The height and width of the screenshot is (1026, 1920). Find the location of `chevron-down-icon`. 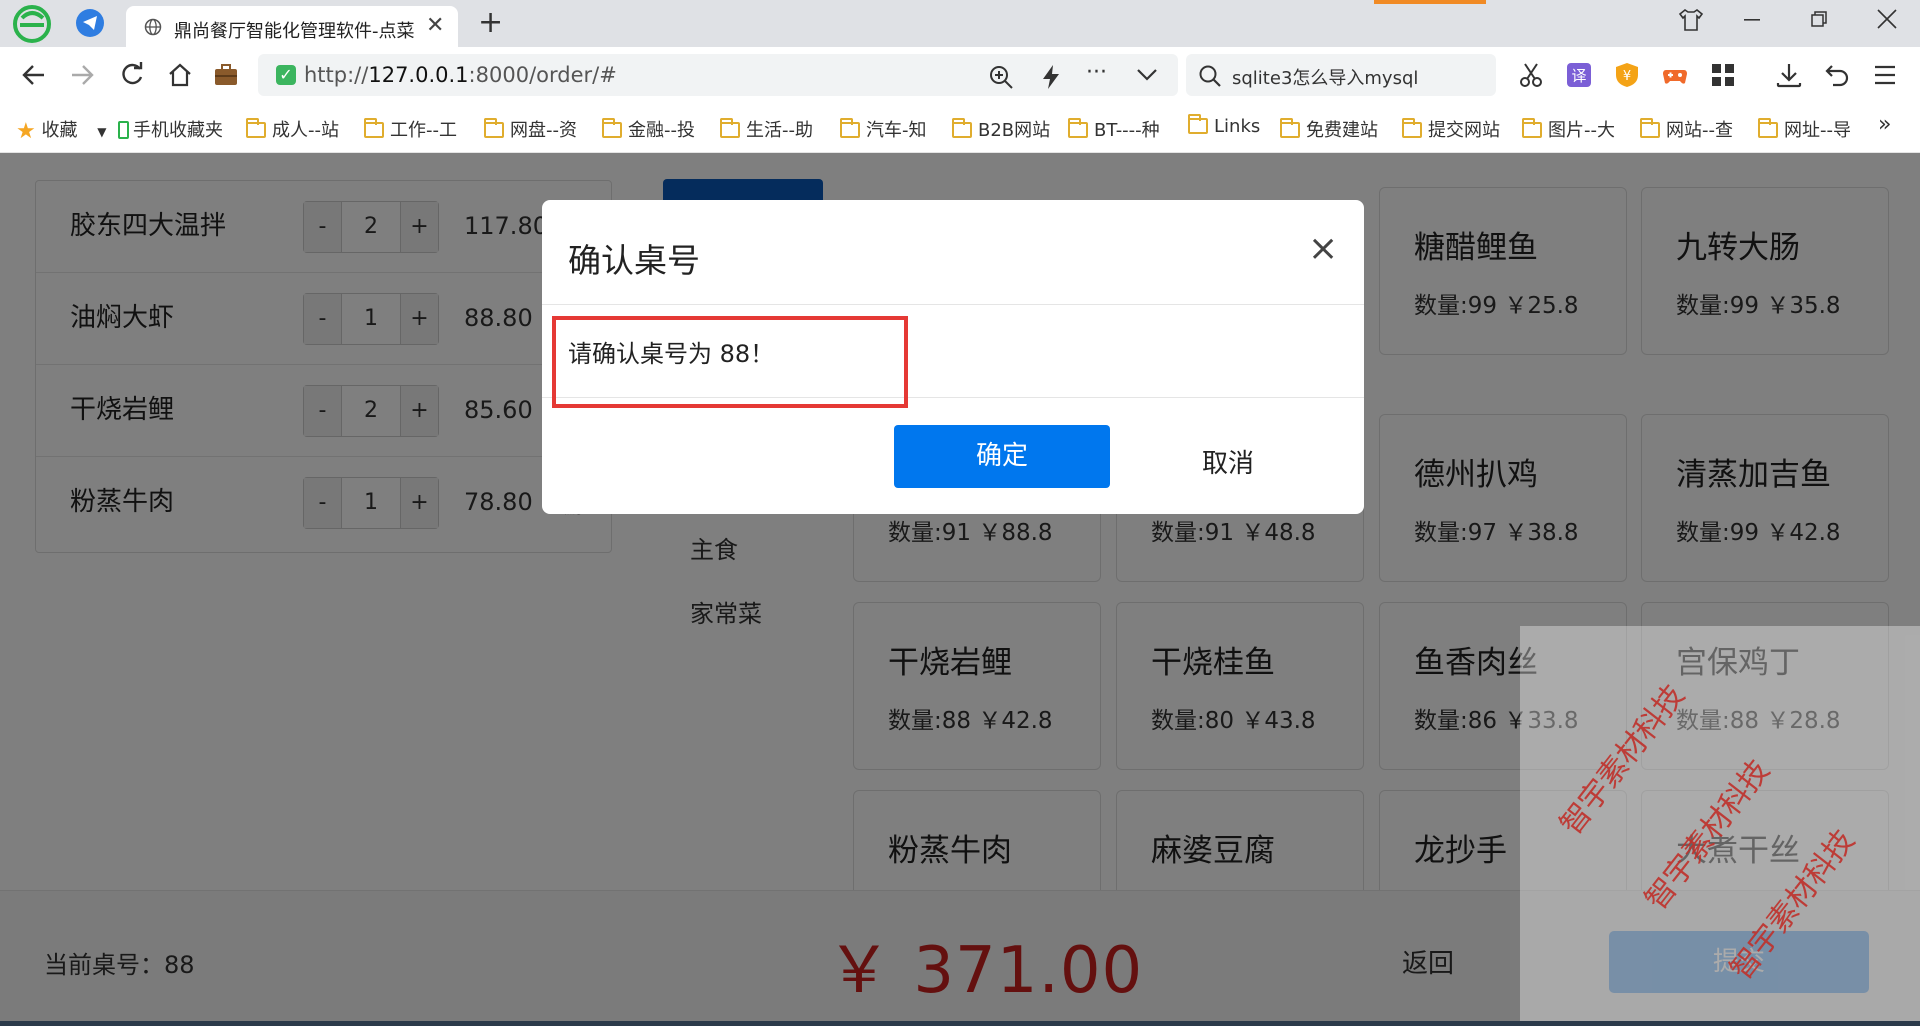

chevron-down-icon is located at coordinates (1147, 75).